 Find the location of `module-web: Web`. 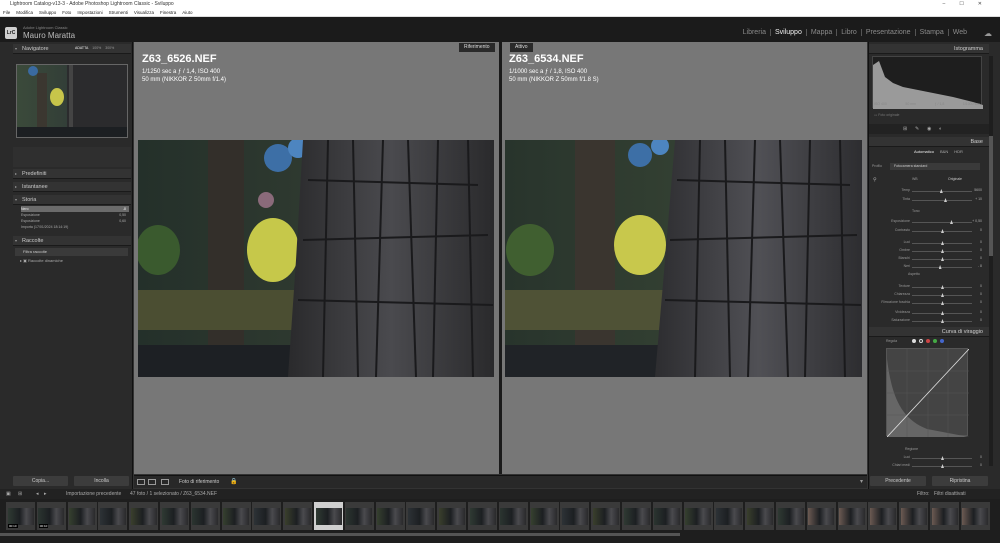

module-web: Web is located at coordinates (959, 32).